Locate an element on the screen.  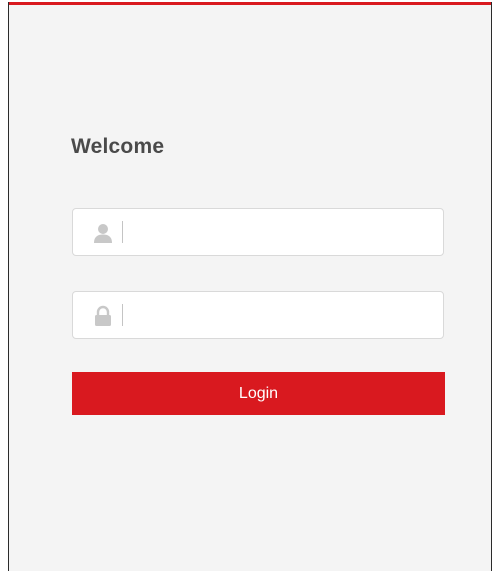
username-input is located at coordinates (279, 233).